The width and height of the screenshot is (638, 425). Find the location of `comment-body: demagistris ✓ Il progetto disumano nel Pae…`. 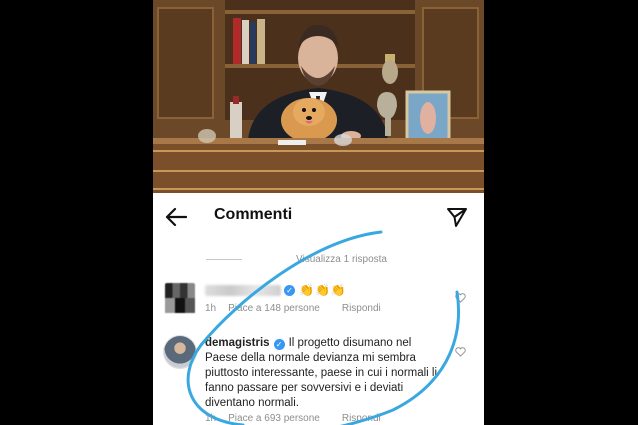

comment-body: demagistris ✓ Il progetto disumano nel Pae… is located at coordinates (325, 373).